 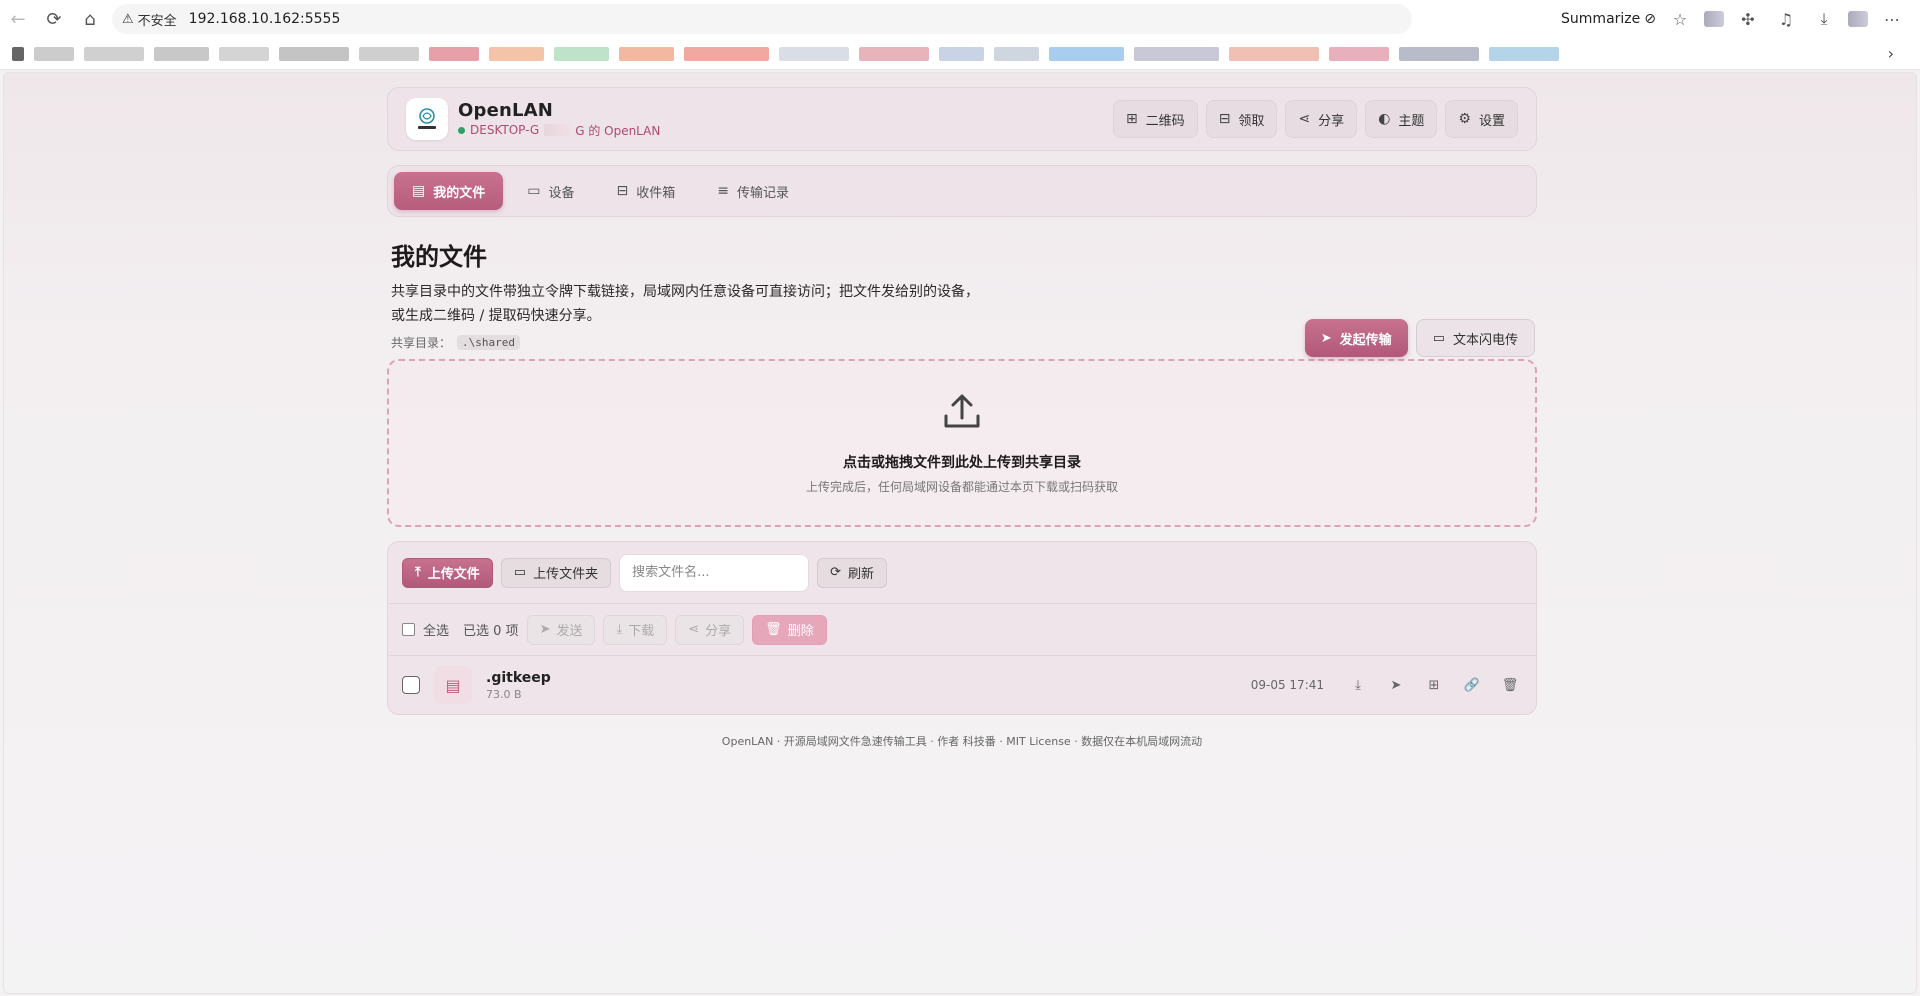 What do you see at coordinates (561, 193) in the screenshot?
I see `tab-label: 设备` at bounding box center [561, 193].